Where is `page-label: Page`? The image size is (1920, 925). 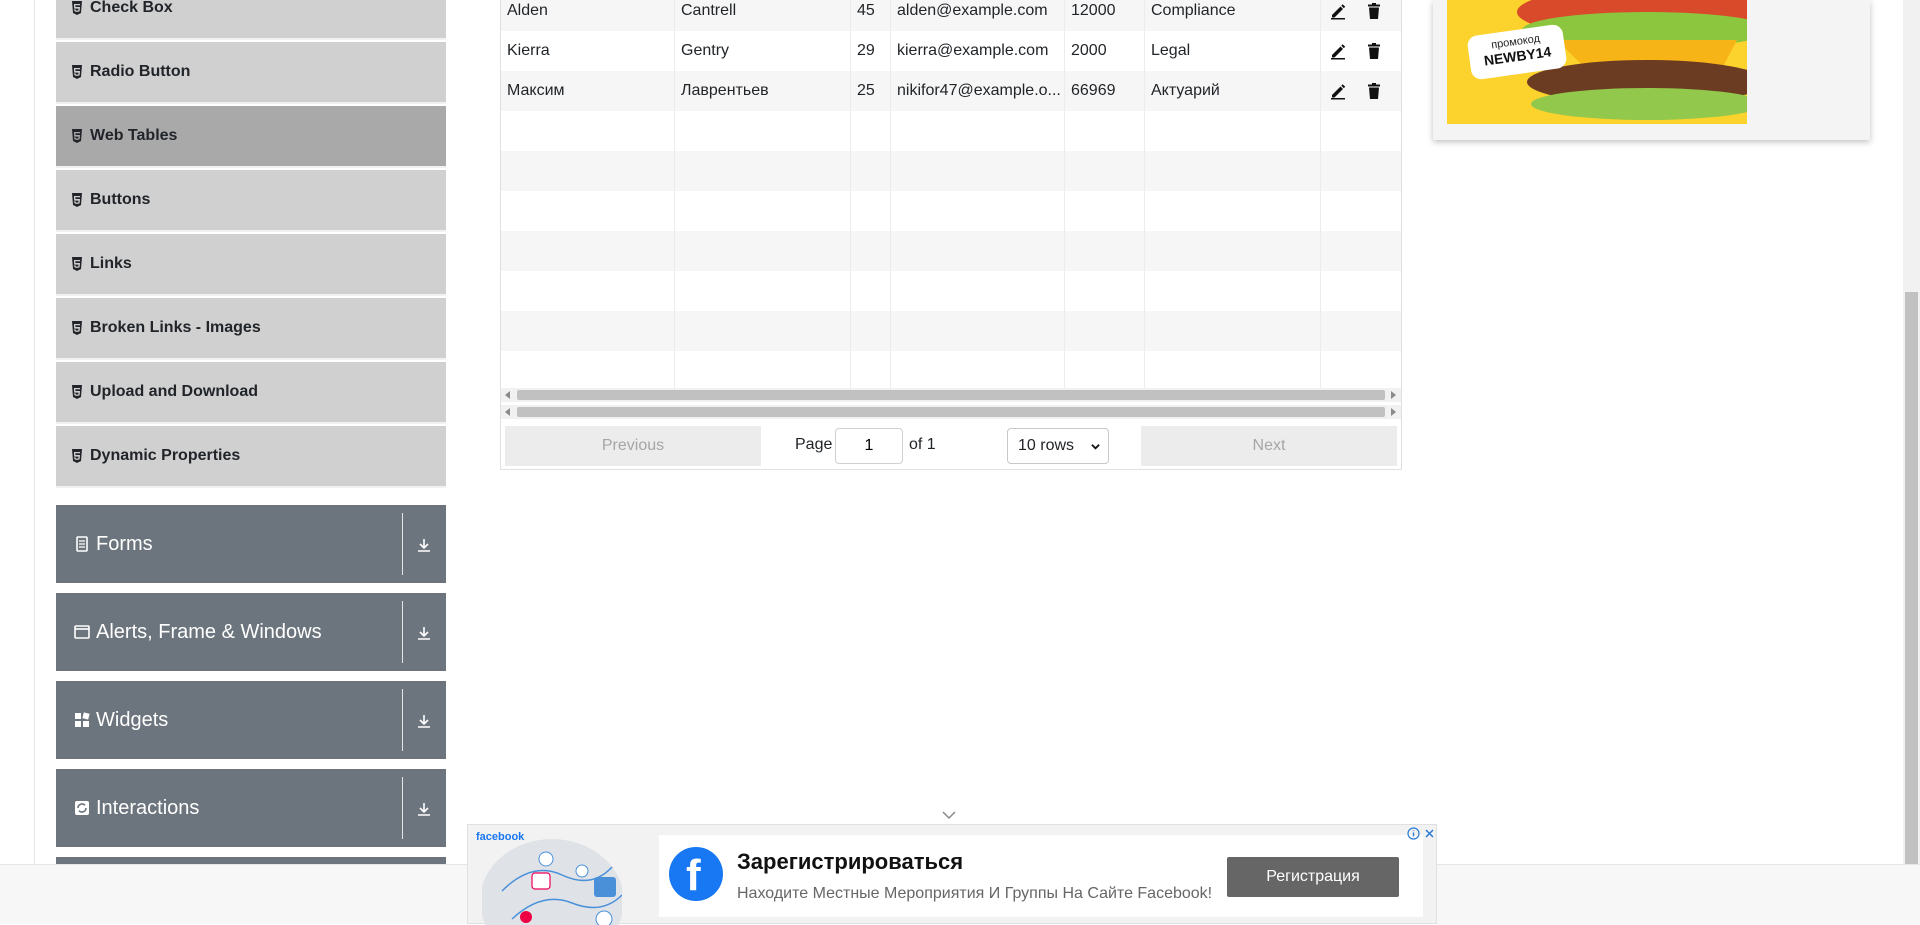 page-label: Page is located at coordinates (814, 444).